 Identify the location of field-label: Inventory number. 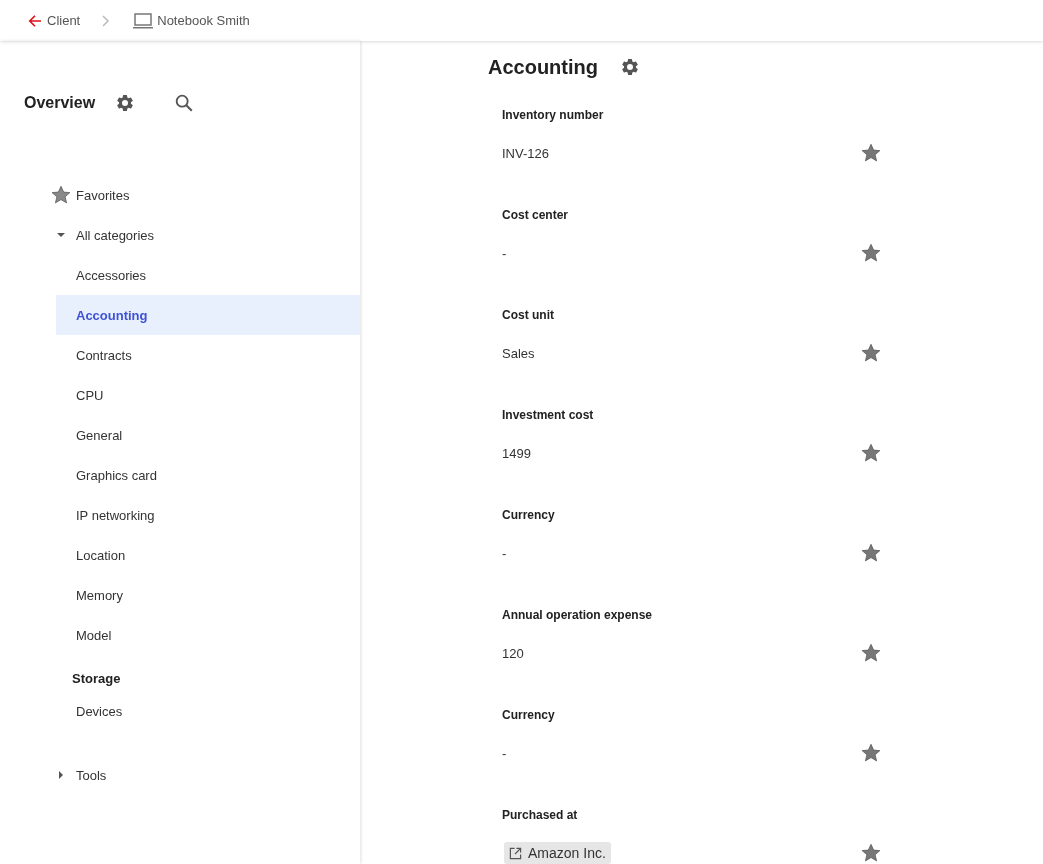
(553, 115).